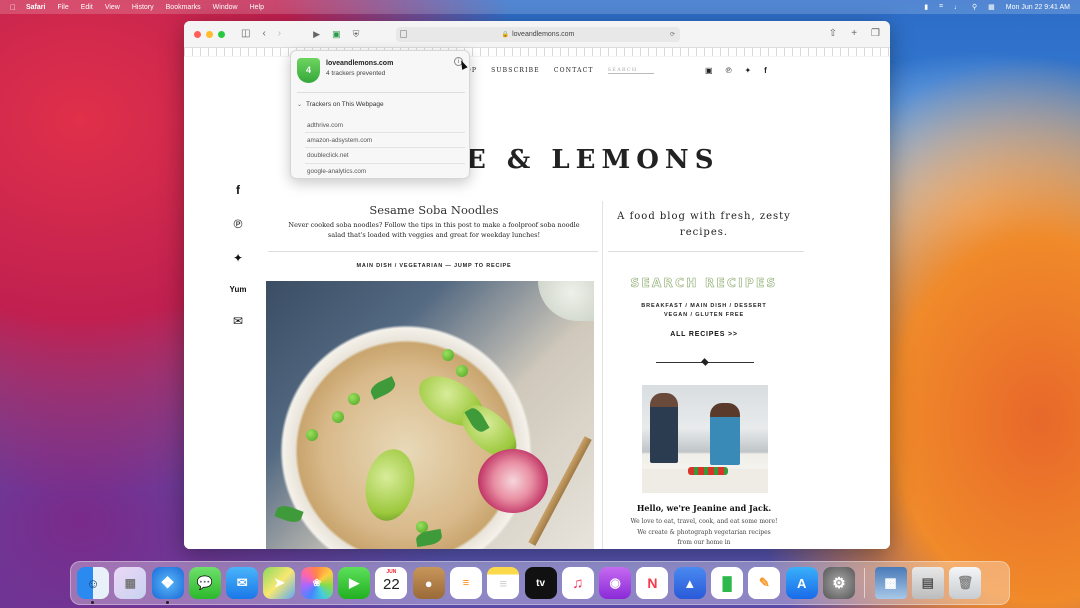 The height and width of the screenshot is (608, 1080). Describe the element at coordinates (577, 583) in the screenshot. I see `music-icon: ♫` at that location.